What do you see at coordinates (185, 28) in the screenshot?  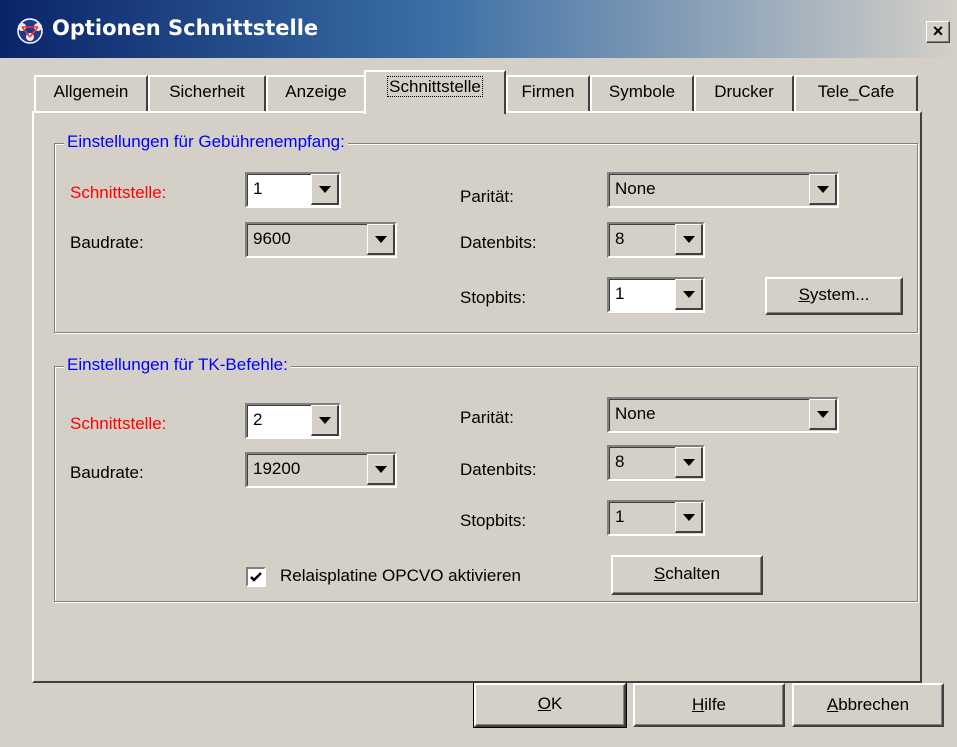 I see `window-title: Optionen Schnittstelle` at bounding box center [185, 28].